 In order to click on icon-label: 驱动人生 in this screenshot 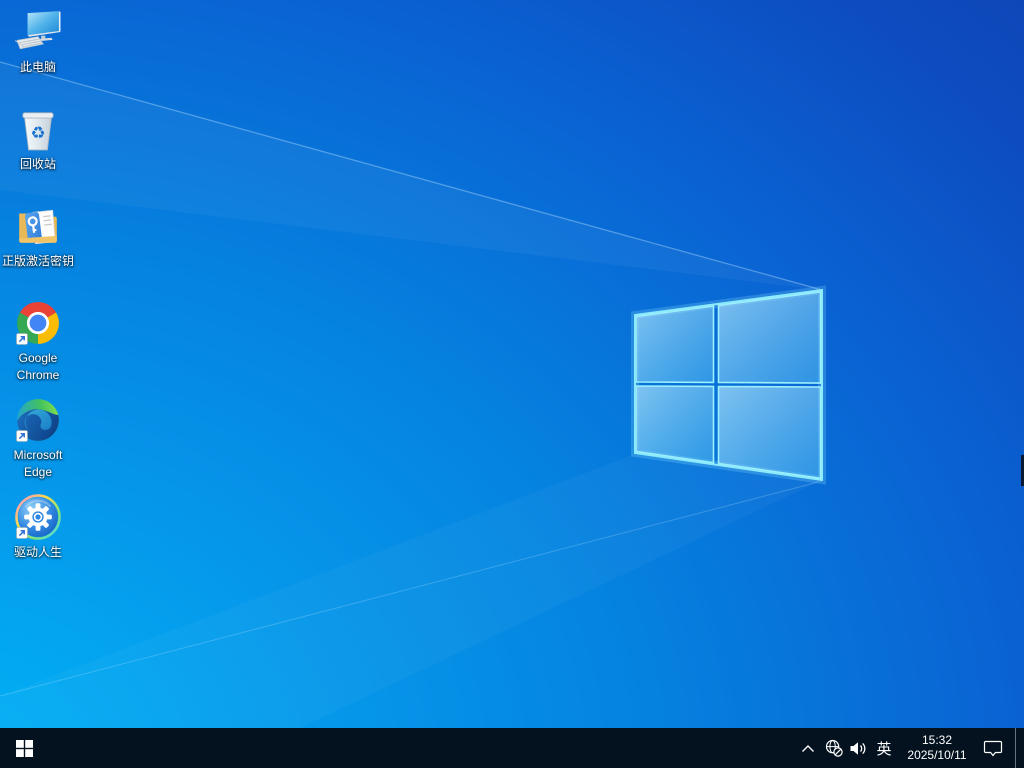, I will do `click(37, 552)`.